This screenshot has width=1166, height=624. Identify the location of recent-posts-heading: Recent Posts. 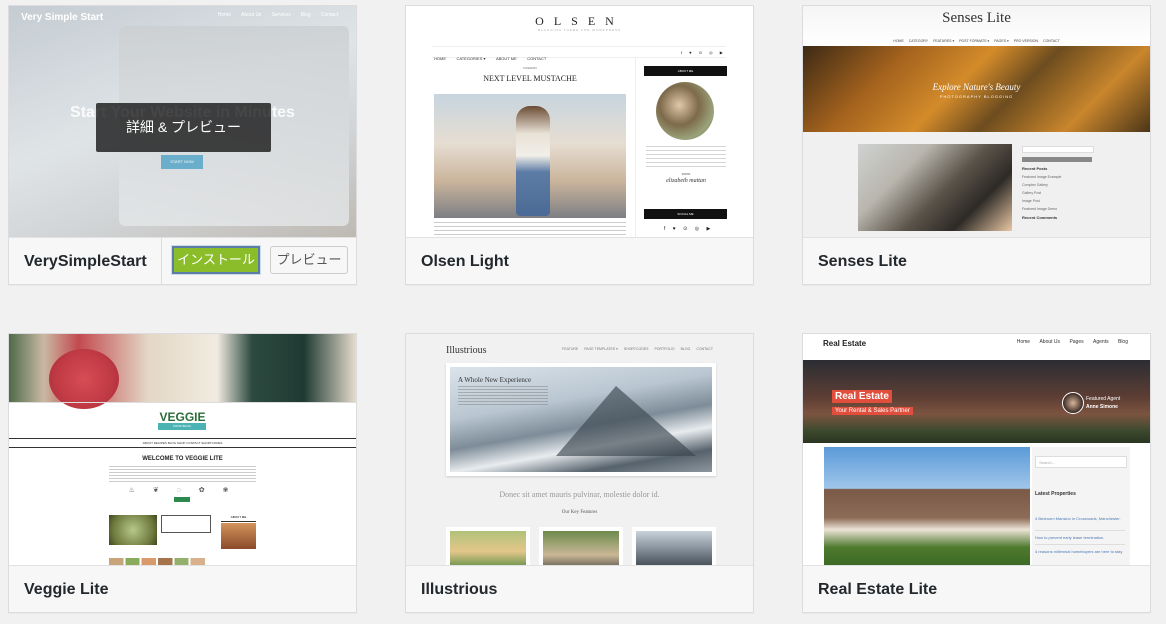
(1035, 168).